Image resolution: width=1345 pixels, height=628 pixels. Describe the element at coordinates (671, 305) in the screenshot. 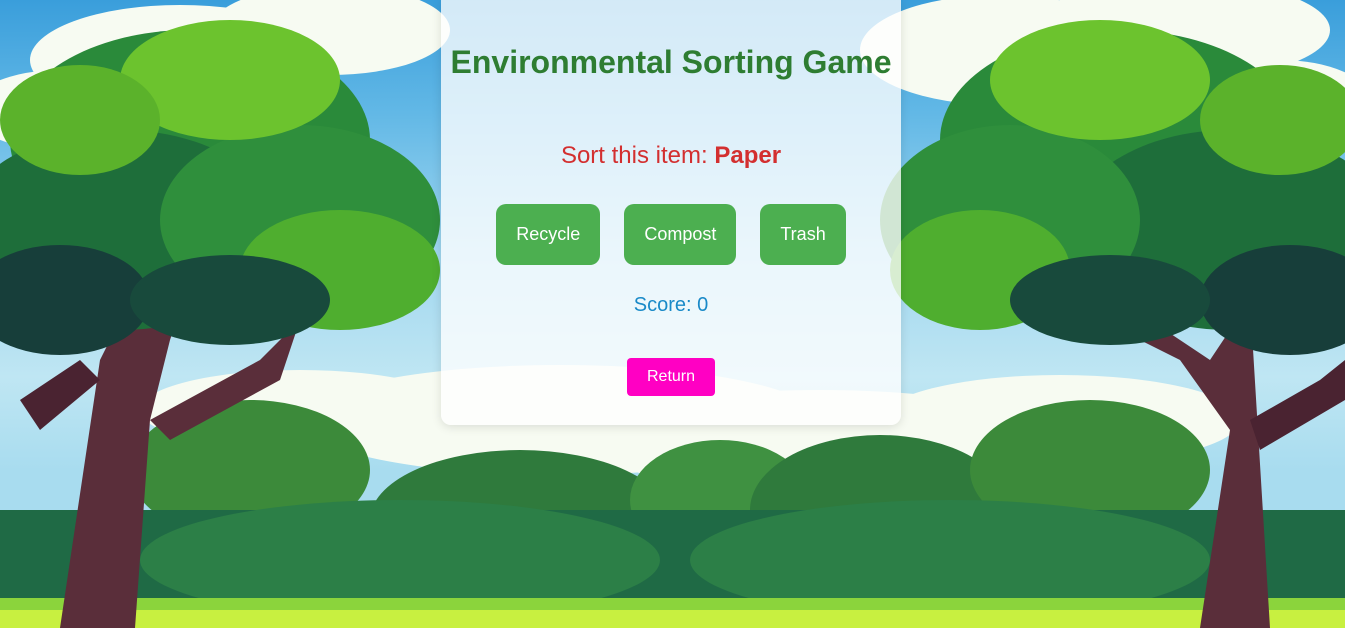

I see `score-display: Score: 0` at that location.